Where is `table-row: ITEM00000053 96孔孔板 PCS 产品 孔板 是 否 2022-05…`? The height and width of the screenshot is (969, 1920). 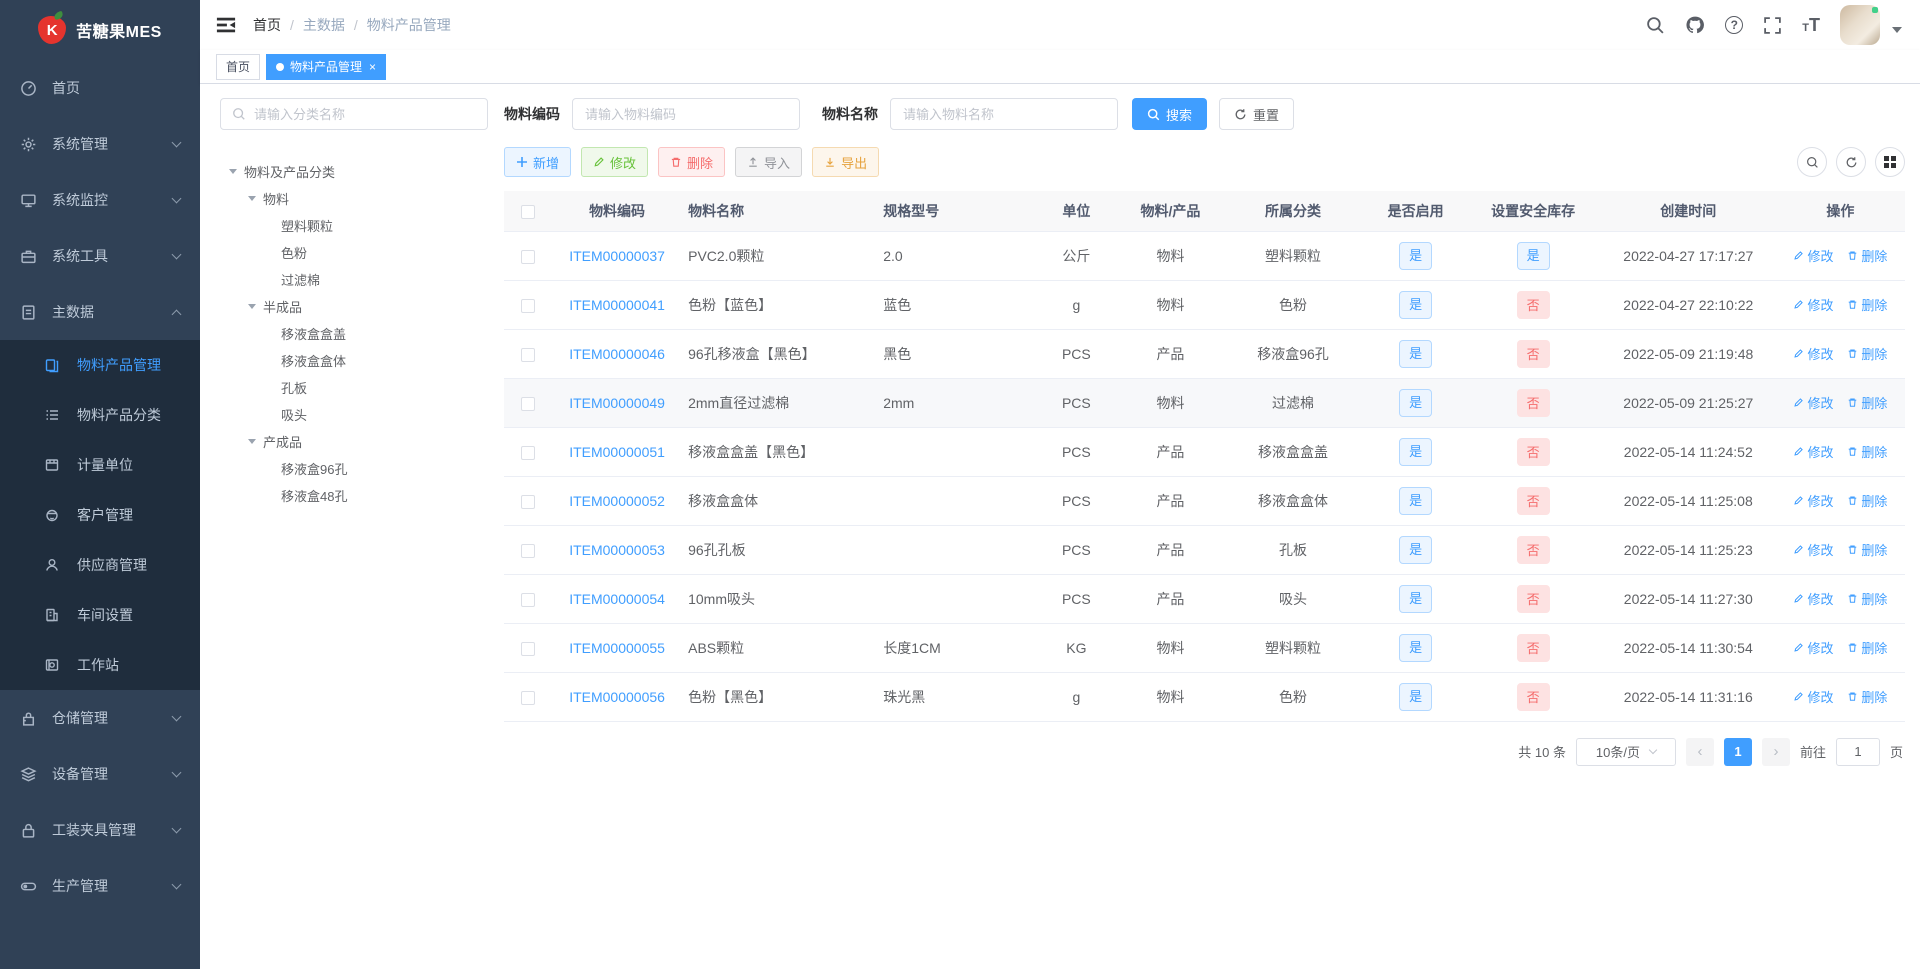 table-row: ITEM00000053 96孔孔板 PCS 产品 孔板 是 否 2022-05… is located at coordinates (1204, 550).